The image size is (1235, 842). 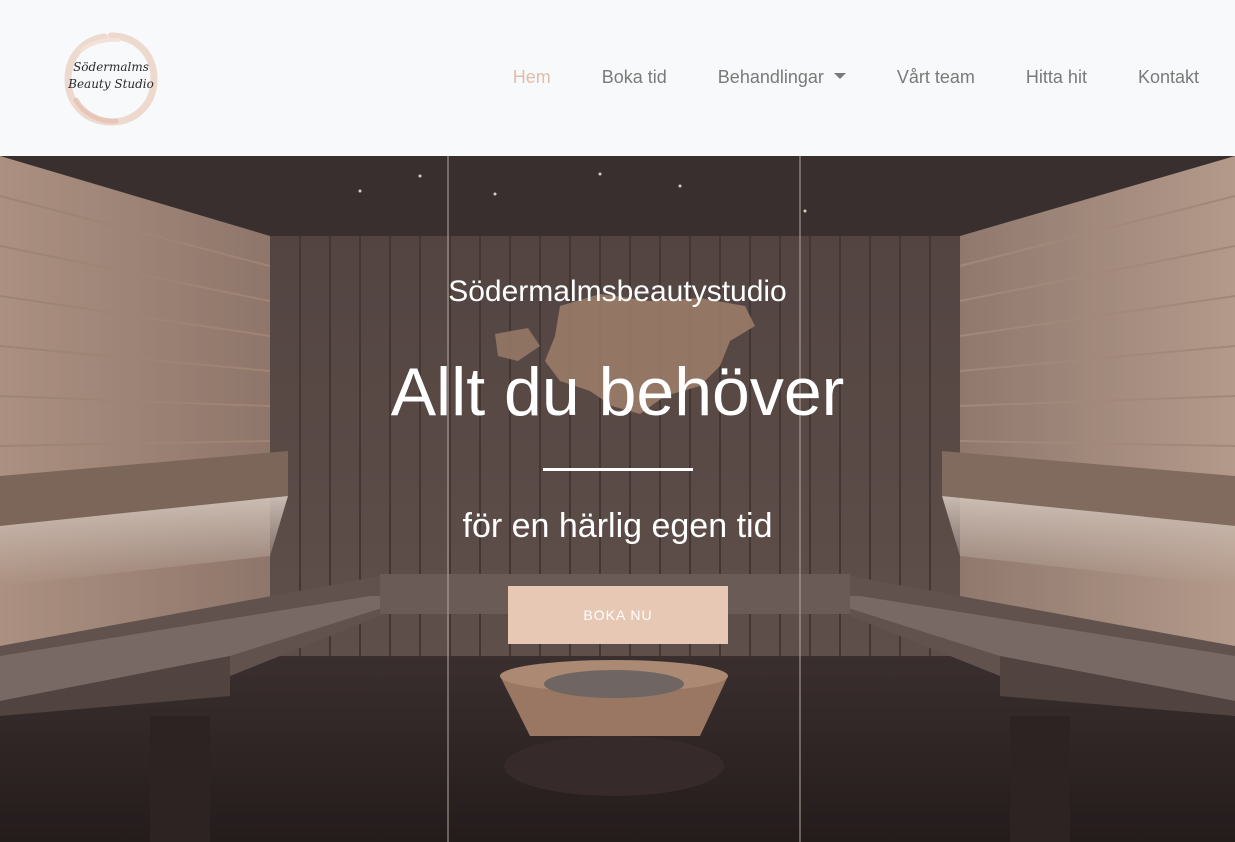 I want to click on logo-line-2: Beauty Studio, so click(x=111, y=84).